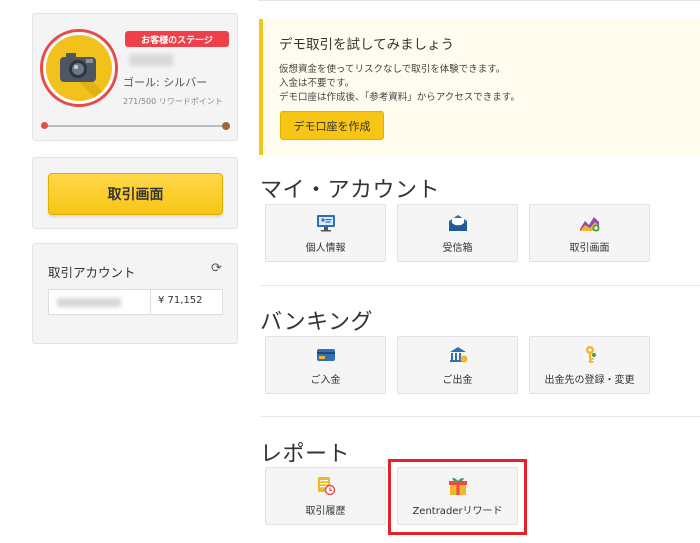 The image size is (700, 543). I want to click on top-divider, so click(479, 0).